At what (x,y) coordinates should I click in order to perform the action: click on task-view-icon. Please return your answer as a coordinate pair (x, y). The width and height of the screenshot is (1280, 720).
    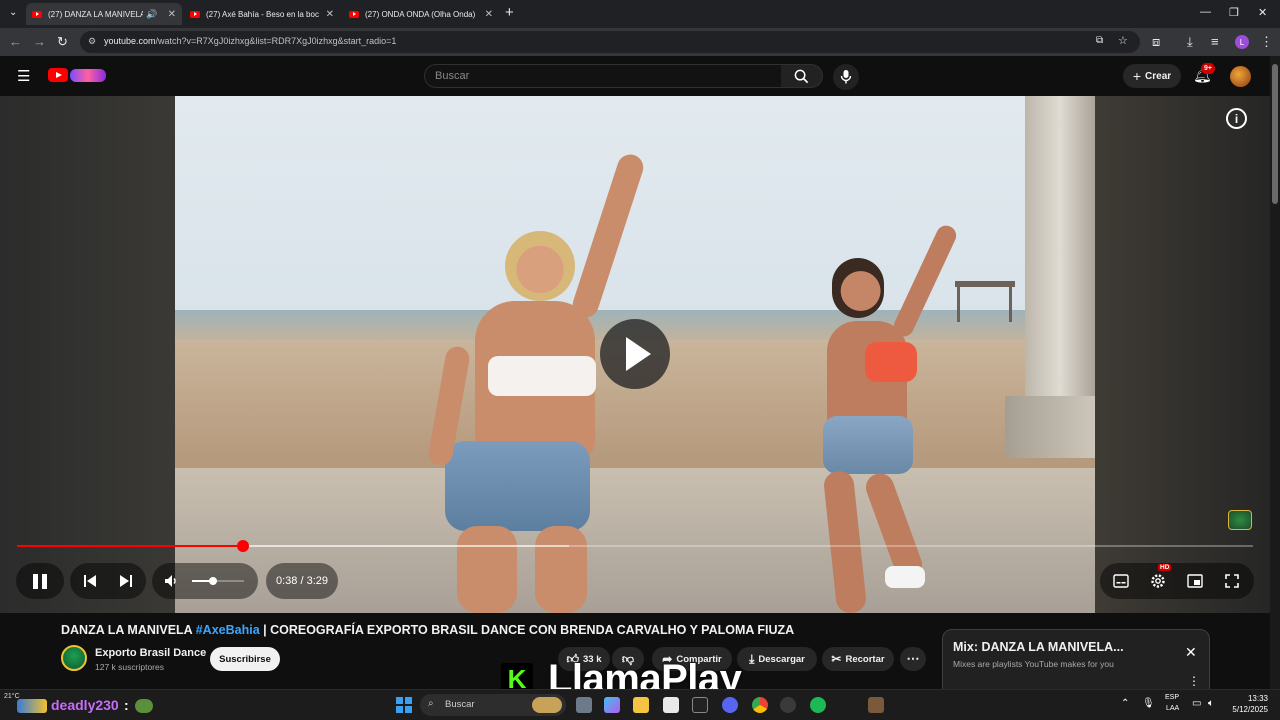
    Looking at the image, I should click on (584, 705).